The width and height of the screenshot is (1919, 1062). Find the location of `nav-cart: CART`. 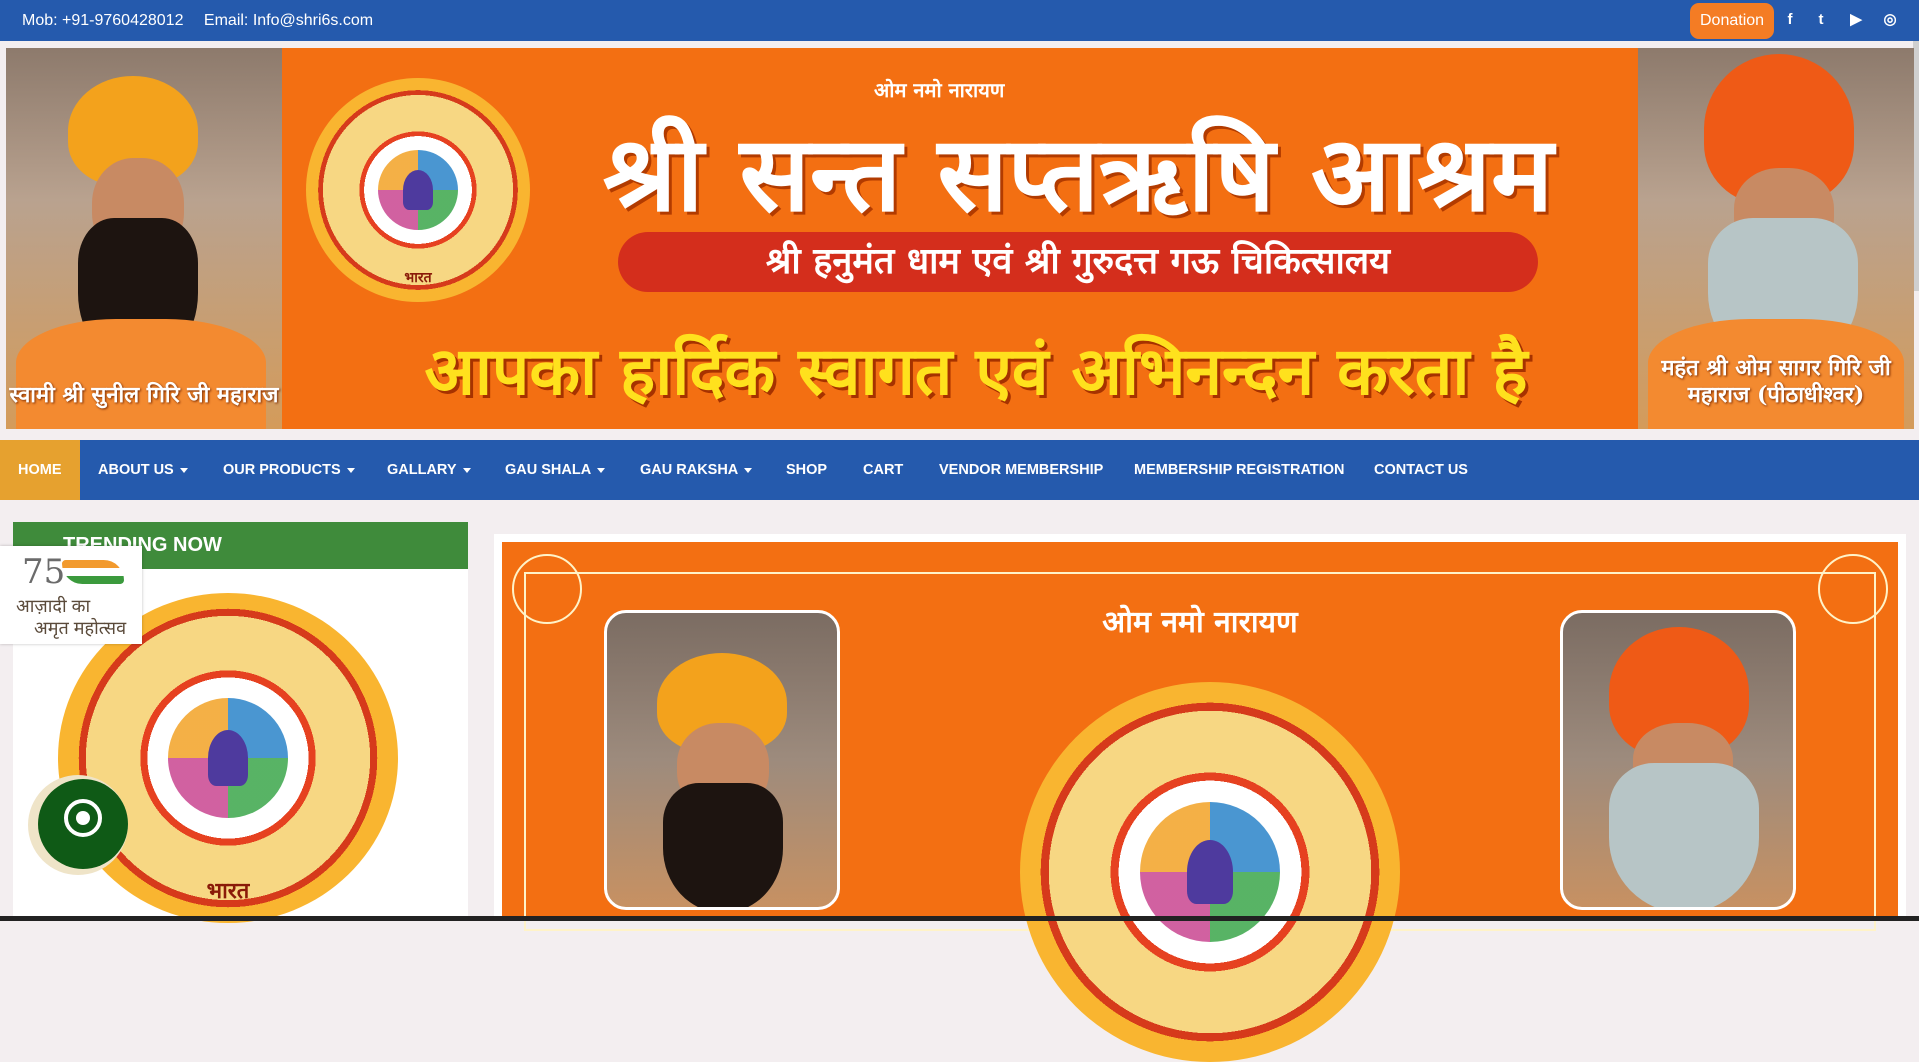

nav-cart: CART is located at coordinates (883, 470).